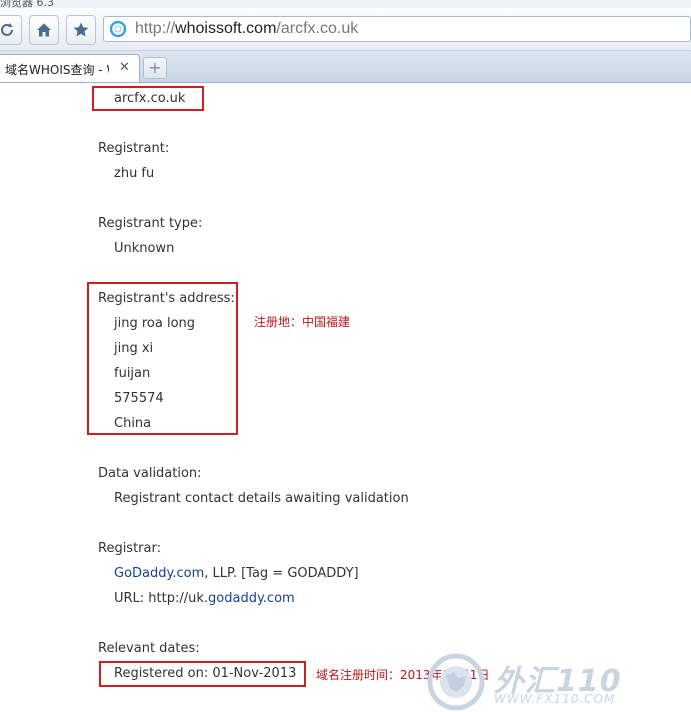  What do you see at coordinates (57, 70) in the screenshot?
I see `tab-label: 域名WHOIS查询 - W` at bounding box center [57, 70].